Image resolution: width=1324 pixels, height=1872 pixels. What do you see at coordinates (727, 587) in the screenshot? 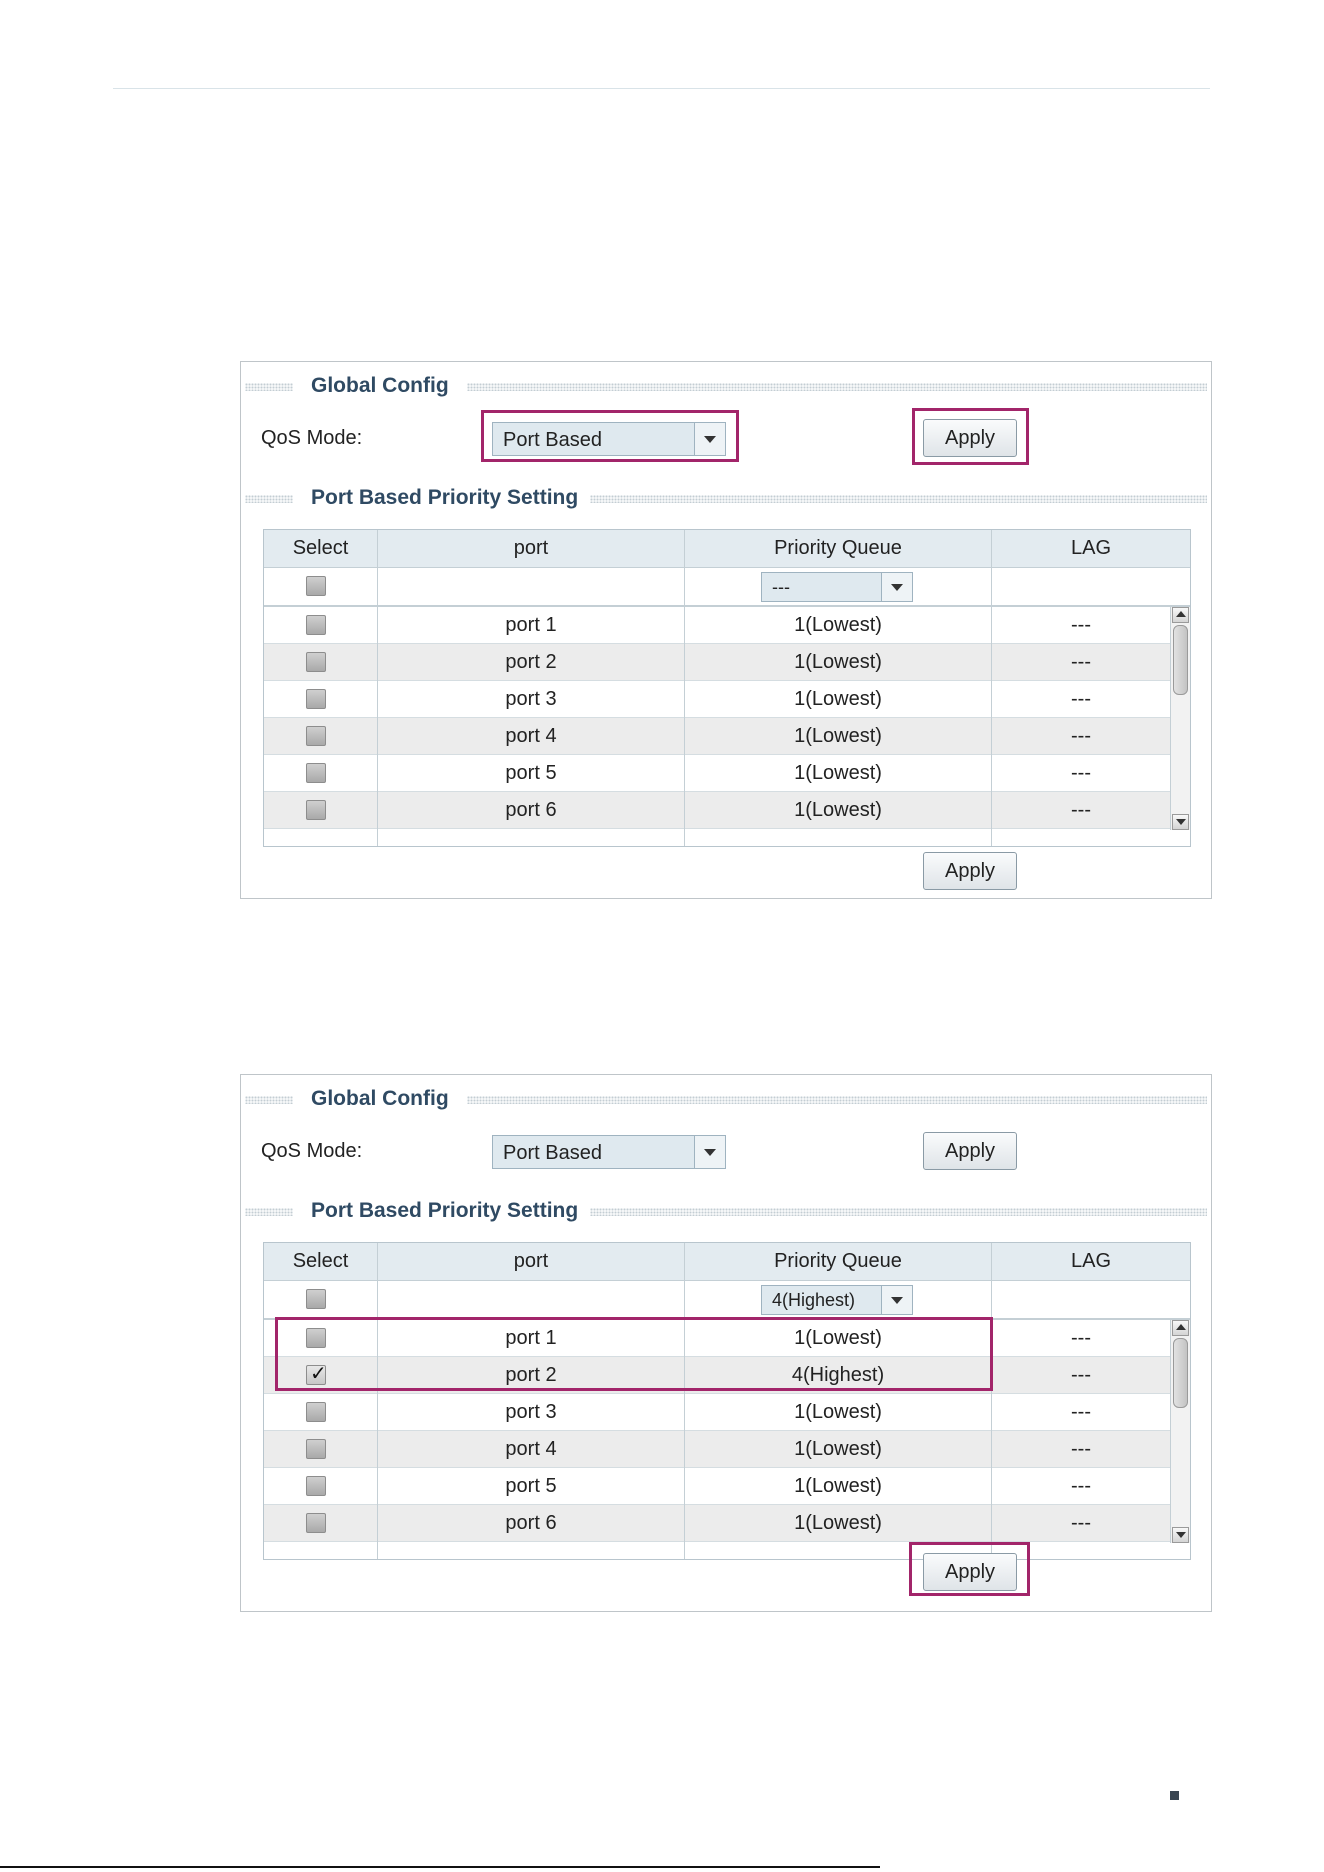
I see `filter-row: ---` at bounding box center [727, 587].